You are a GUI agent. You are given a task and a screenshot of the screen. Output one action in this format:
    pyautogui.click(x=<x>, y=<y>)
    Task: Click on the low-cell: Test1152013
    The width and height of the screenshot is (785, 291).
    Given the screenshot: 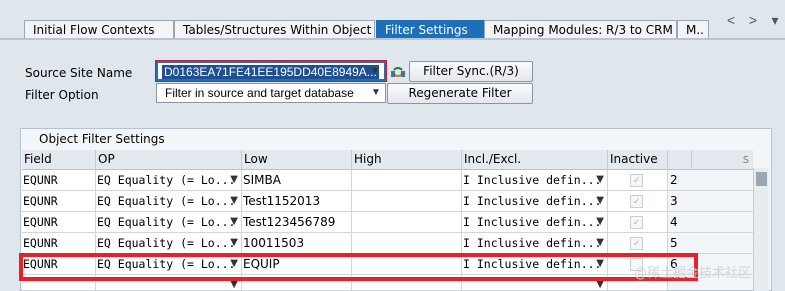 What is the action you would take?
    pyautogui.click(x=297, y=201)
    